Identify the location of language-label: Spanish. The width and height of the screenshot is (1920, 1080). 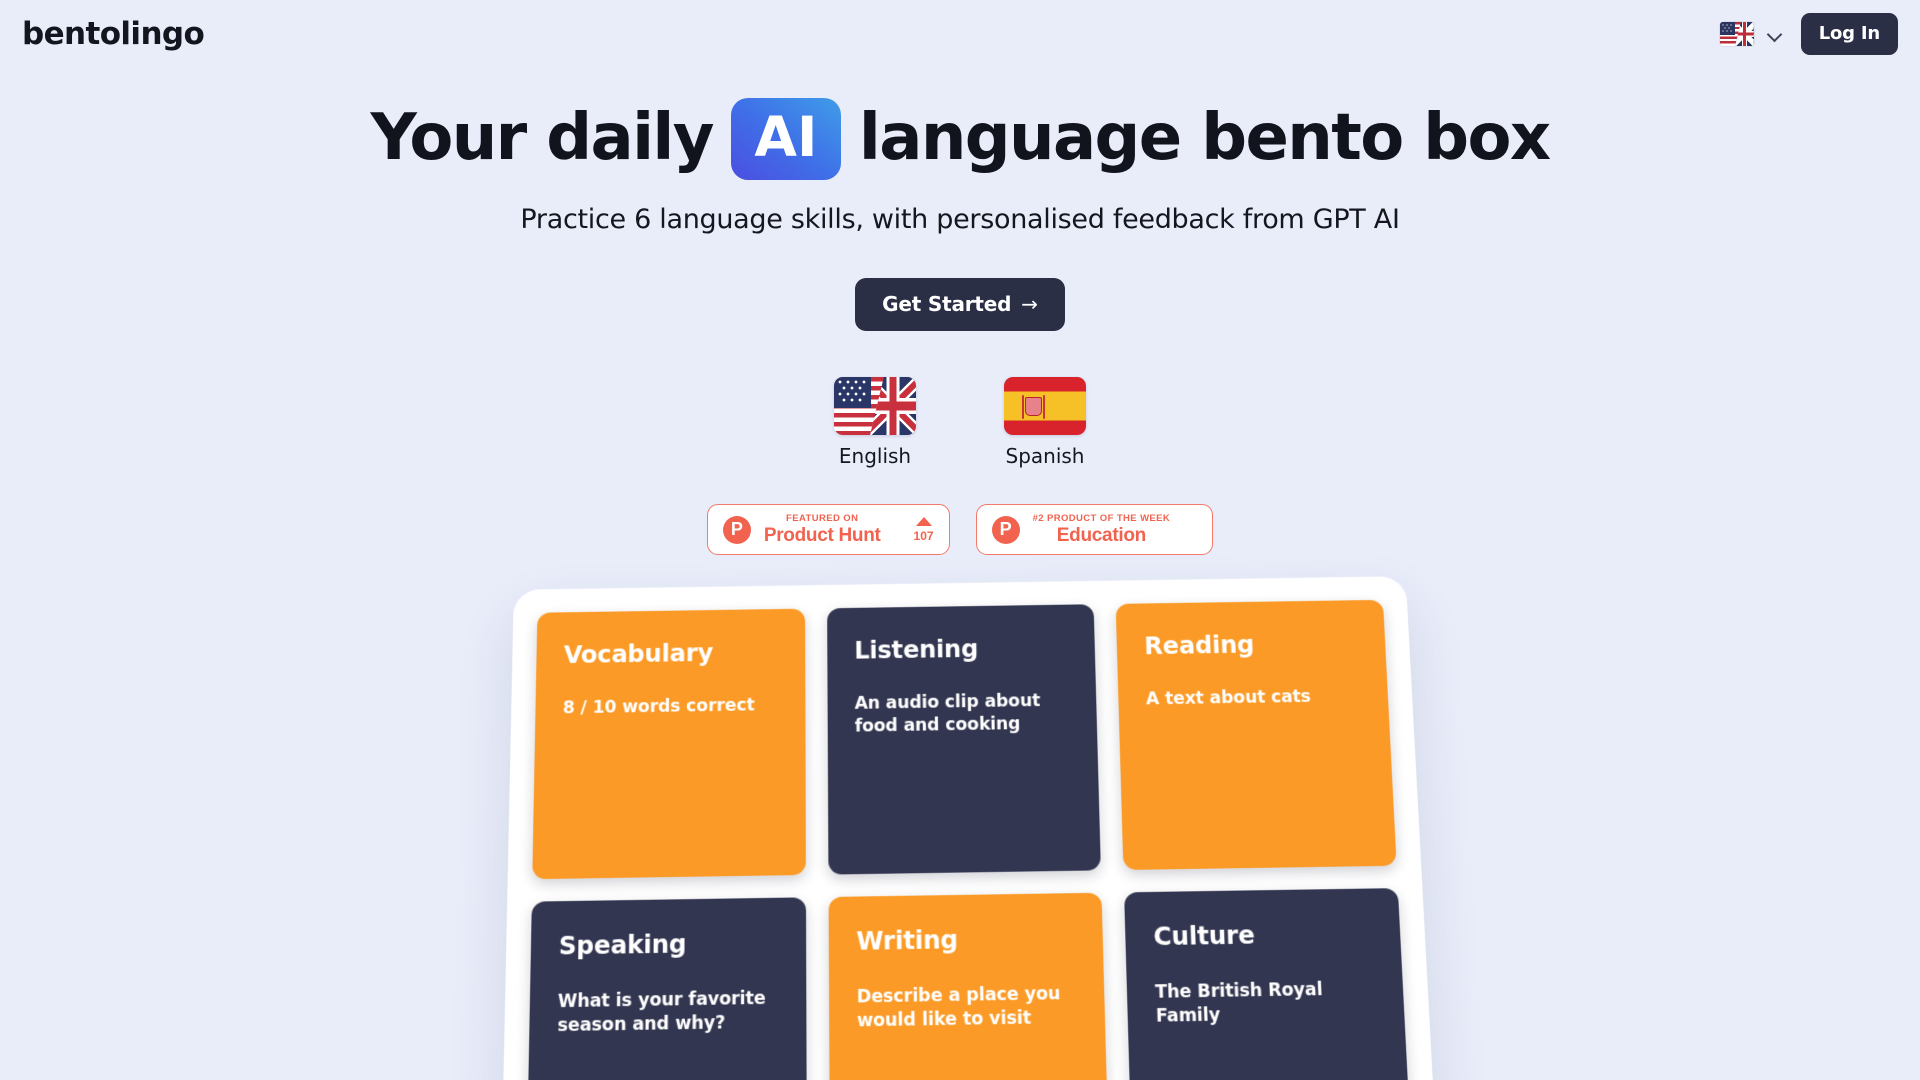
(1045, 456).